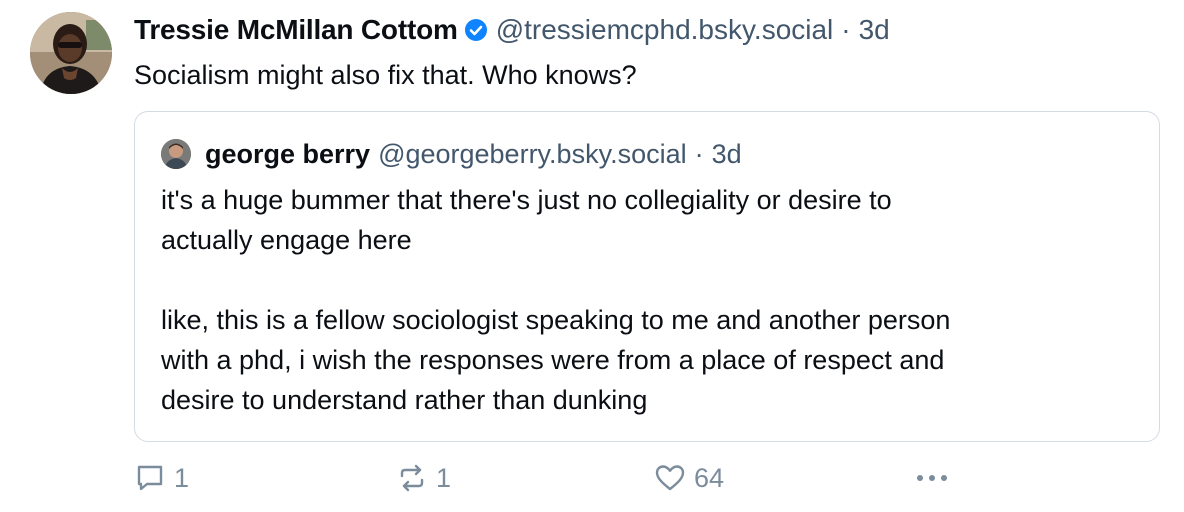  I want to click on verified-check-icon, so click(476, 30).